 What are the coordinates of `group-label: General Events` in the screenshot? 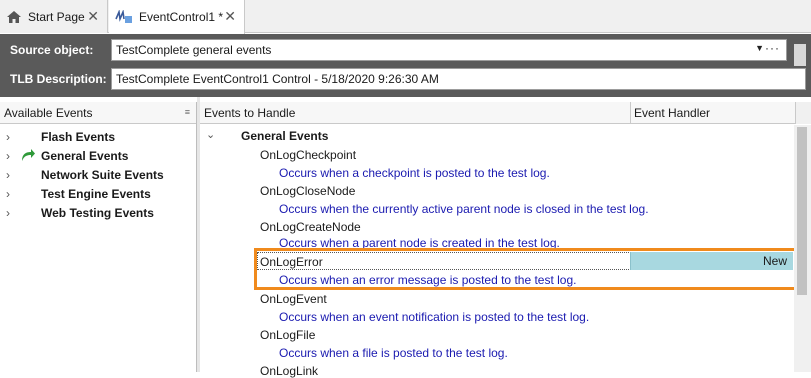 It's located at (285, 136).